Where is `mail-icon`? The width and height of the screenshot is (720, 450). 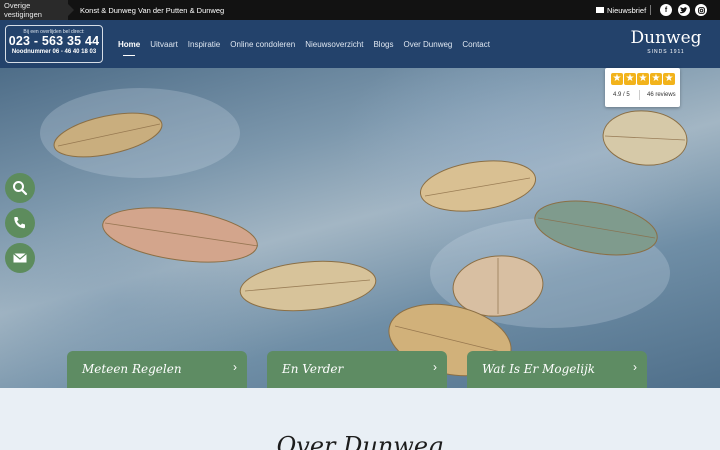
mail-icon is located at coordinates (20, 258).